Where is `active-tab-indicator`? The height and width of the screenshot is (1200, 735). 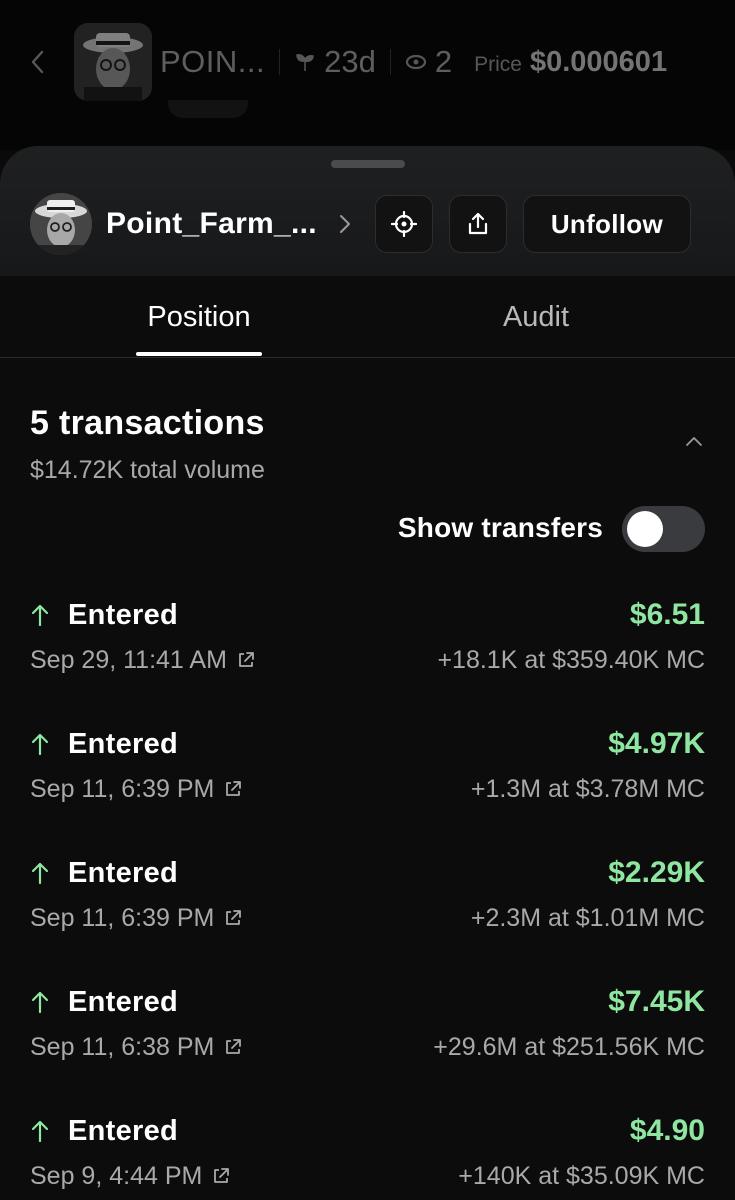 active-tab-indicator is located at coordinates (199, 354).